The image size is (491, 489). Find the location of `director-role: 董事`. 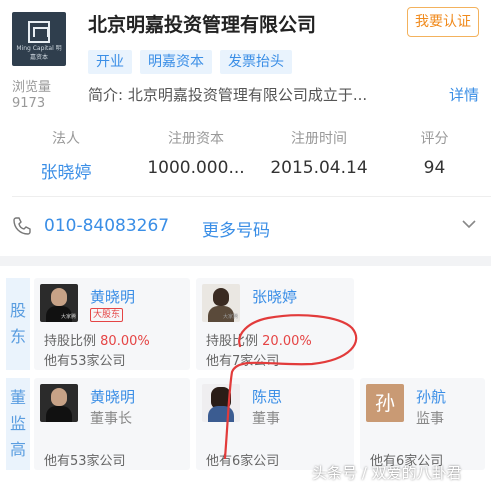

director-role: 董事 is located at coordinates (266, 419).